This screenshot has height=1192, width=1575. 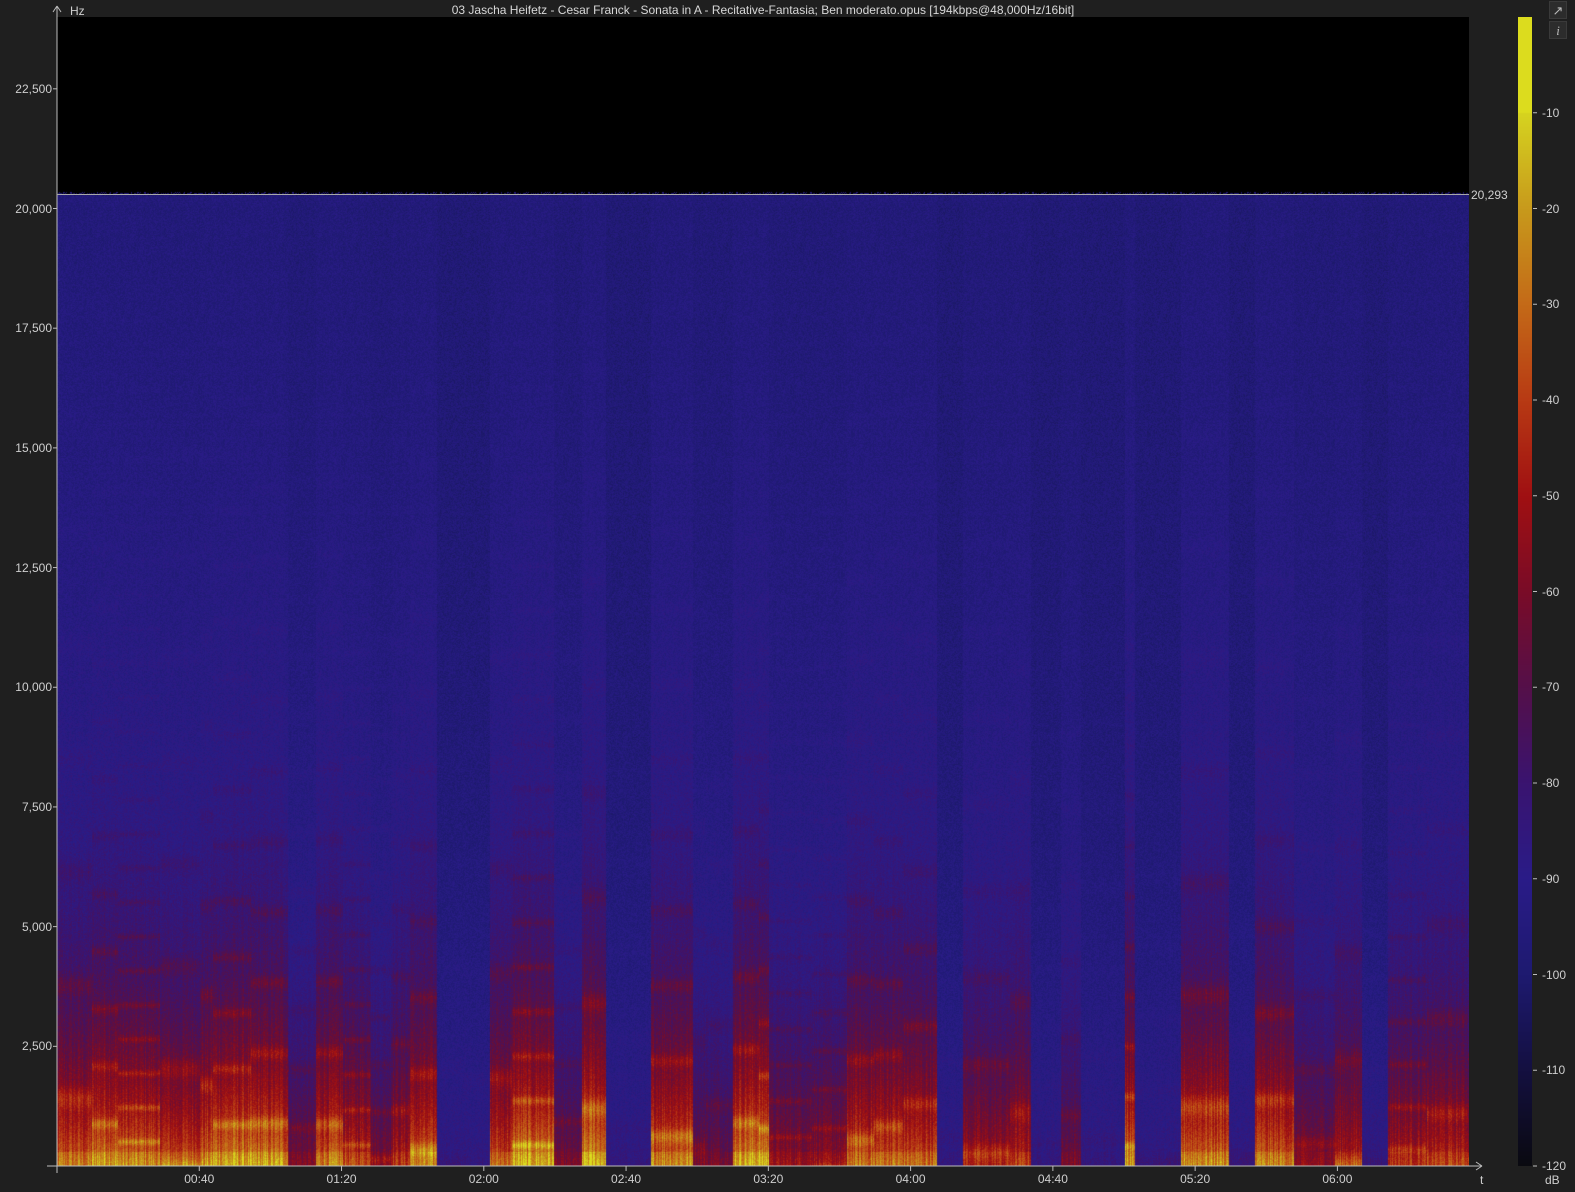 What do you see at coordinates (768, 1179) in the screenshot?
I see `x-tick-label: 03:20` at bounding box center [768, 1179].